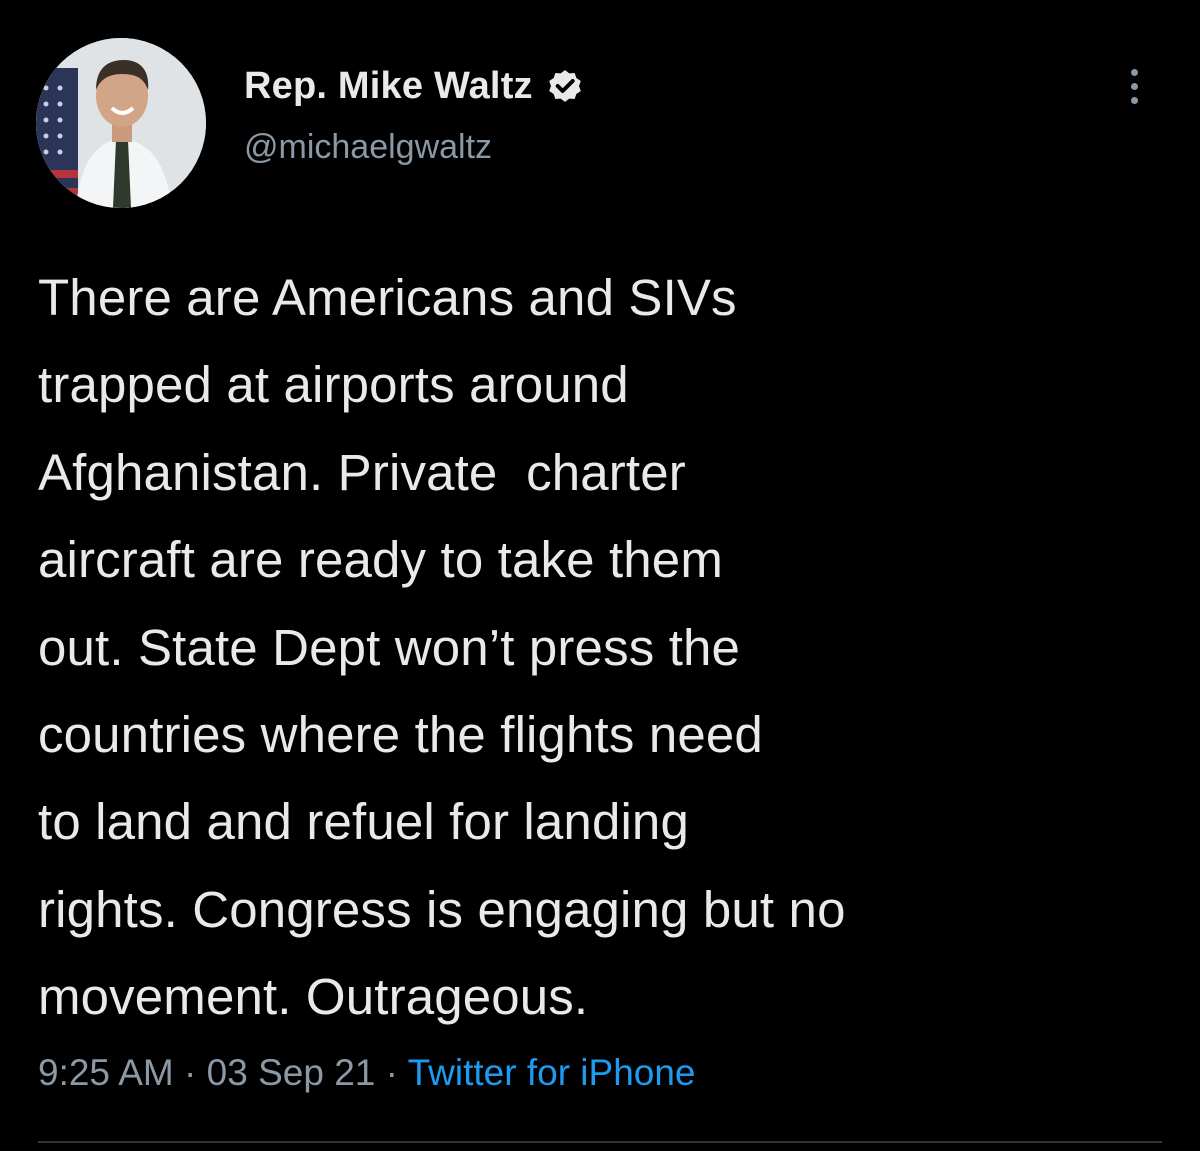 The width and height of the screenshot is (1200, 1151). I want to click on more-options-icon, so click(1134, 86).